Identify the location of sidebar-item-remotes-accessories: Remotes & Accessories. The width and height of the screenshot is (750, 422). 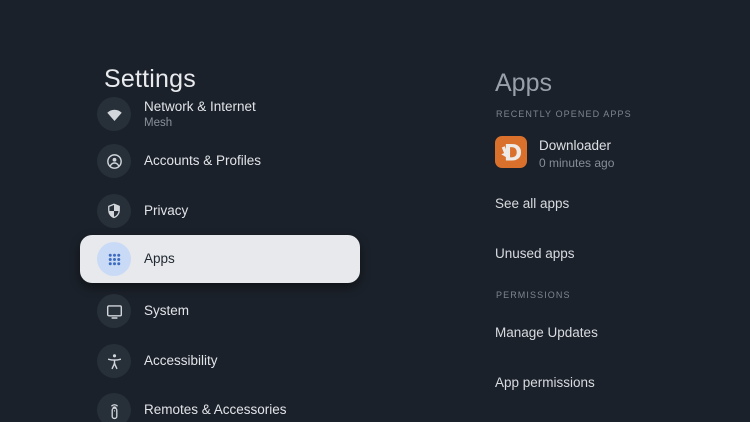
(220, 404).